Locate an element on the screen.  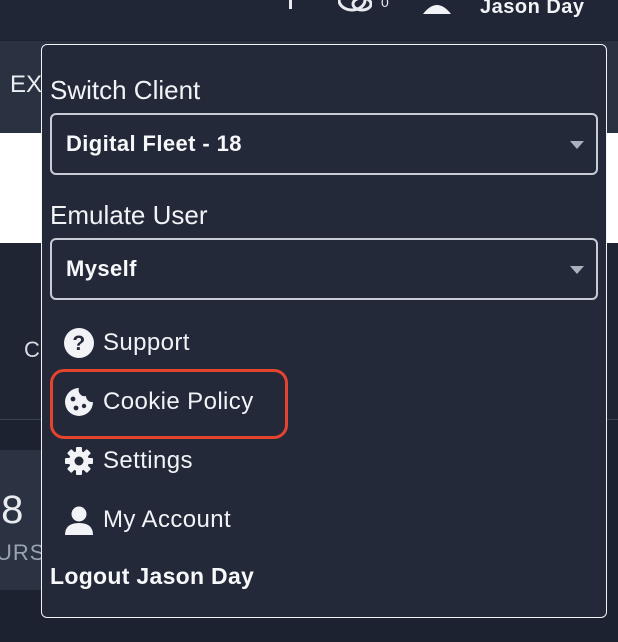
menu-item-label: Support is located at coordinates (146, 342).